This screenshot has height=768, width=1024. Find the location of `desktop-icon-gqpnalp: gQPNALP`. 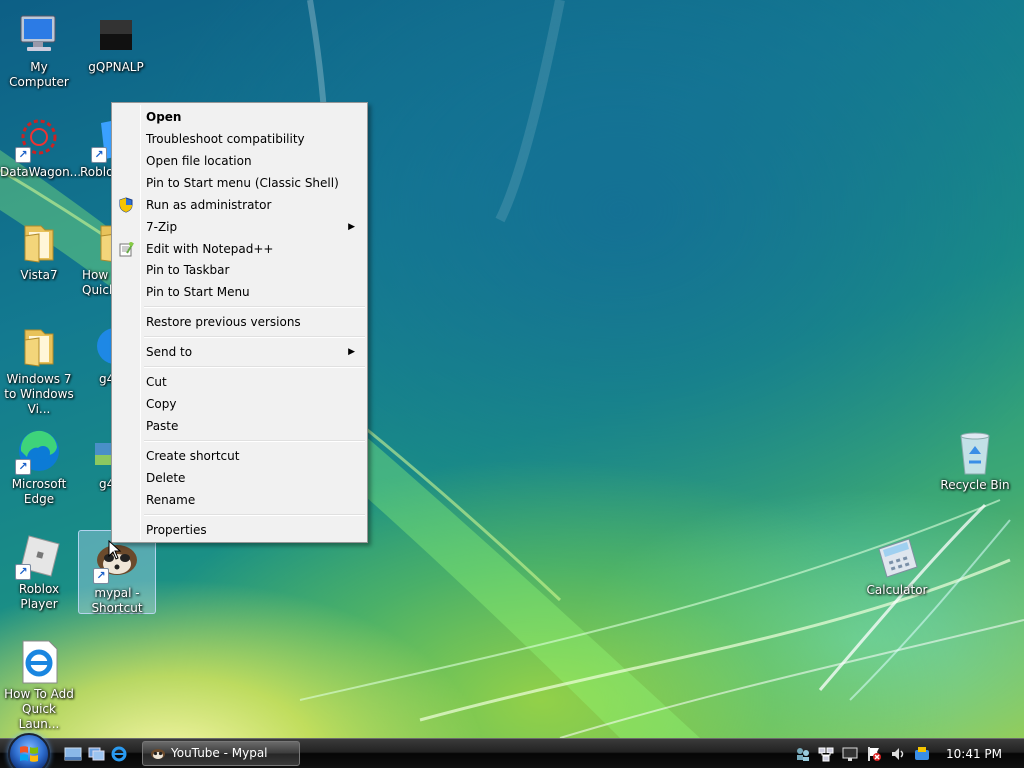

desktop-icon-gqpnalp: gQPNALP is located at coordinates (116, 42).